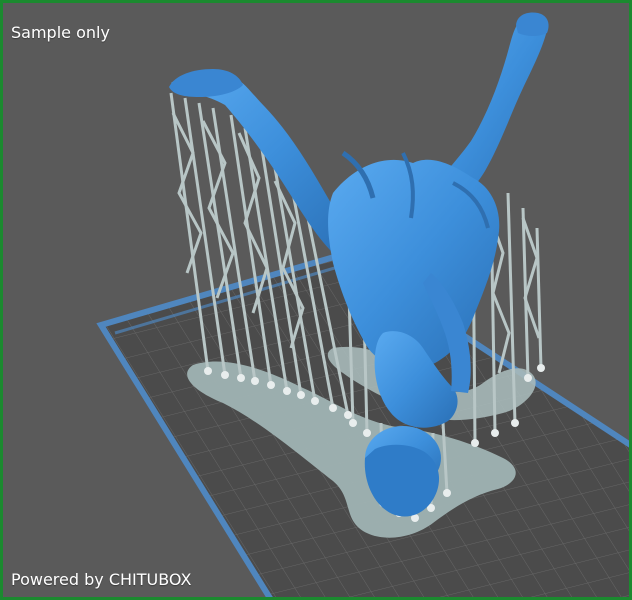 The image size is (632, 600). Describe the element at coordinates (101, 579) in the screenshot. I see `watermark-powered-by: Powered by CHITUBOX` at that location.